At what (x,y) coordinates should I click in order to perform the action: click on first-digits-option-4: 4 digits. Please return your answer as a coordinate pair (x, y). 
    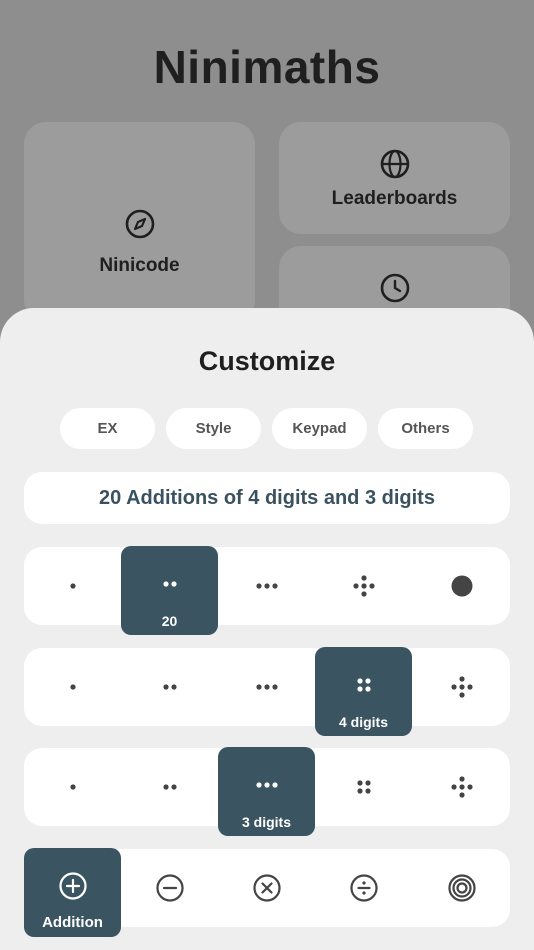
    Looking at the image, I should click on (363, 691).